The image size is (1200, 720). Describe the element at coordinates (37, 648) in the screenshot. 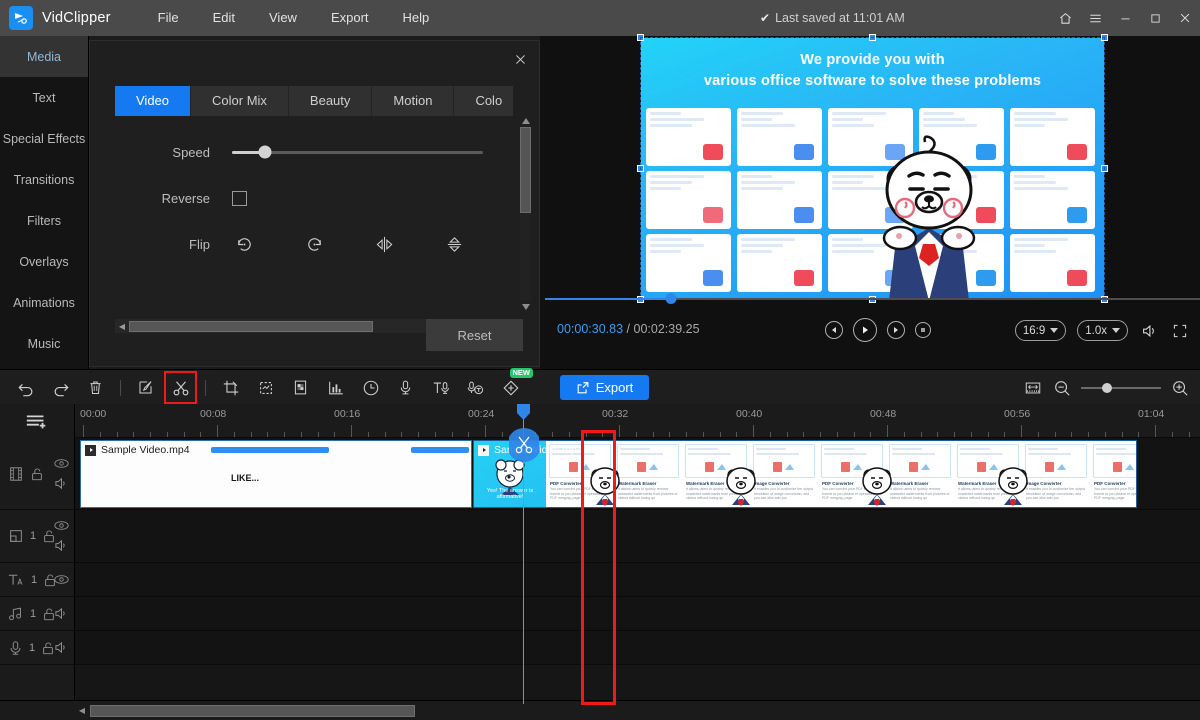

I see `track-header-voiceover: 1` at that location.